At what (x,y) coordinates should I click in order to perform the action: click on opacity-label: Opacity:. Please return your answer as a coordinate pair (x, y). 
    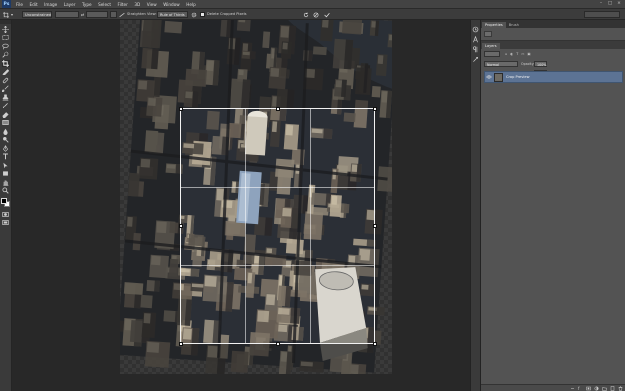
    Looking at the image, I should click on (528, 64).